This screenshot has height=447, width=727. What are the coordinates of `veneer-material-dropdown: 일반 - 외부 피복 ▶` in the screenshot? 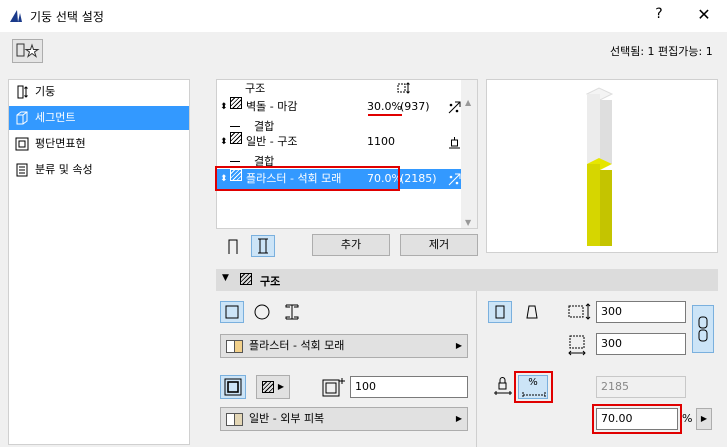 It's located at (344, 419).